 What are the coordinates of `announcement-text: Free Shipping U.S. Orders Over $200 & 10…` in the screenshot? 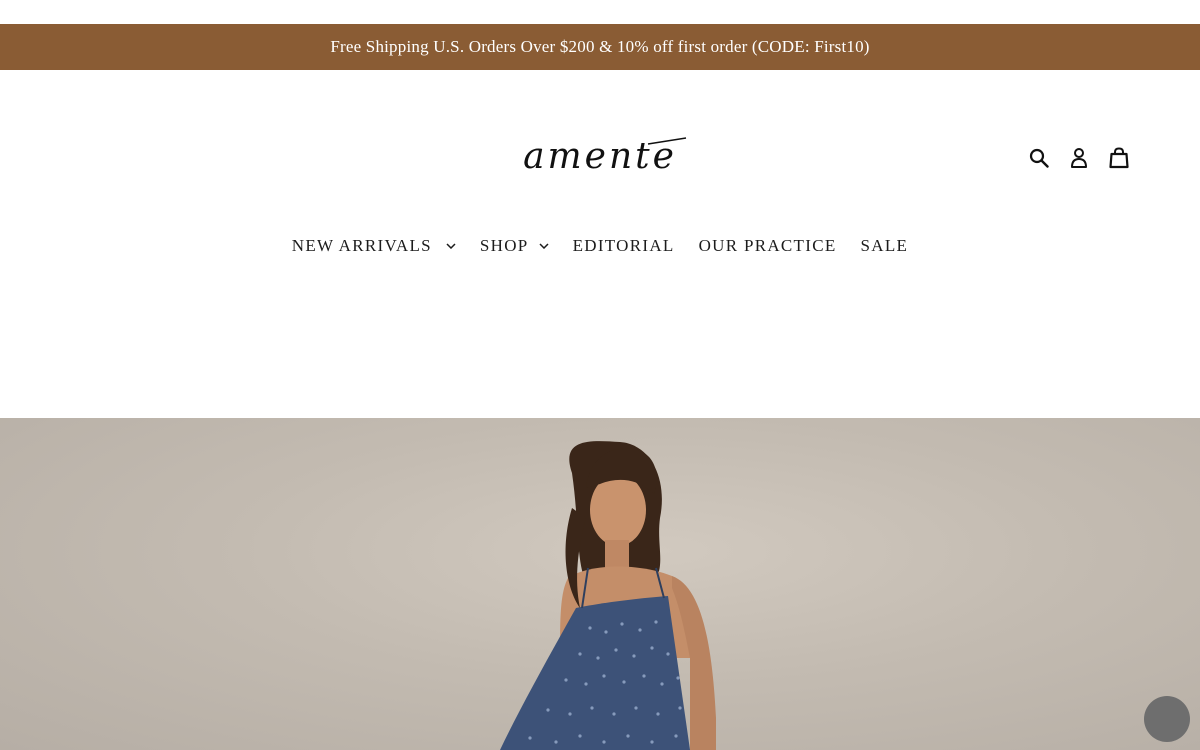 It's located at (600, 46).